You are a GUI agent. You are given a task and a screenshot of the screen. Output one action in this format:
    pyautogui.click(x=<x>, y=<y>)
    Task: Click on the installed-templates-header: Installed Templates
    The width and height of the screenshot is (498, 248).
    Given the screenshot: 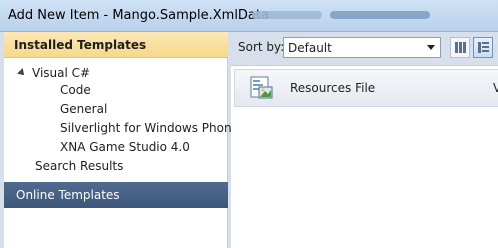 What is the action you would take?
    pyautogui.click(x=116, y=45)
    